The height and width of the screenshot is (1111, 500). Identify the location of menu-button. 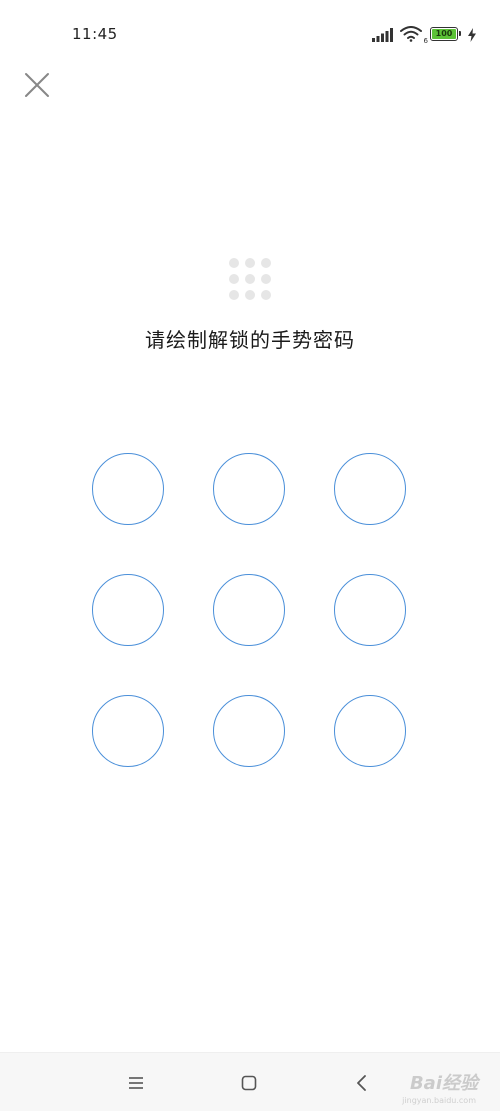
(136, 1083).